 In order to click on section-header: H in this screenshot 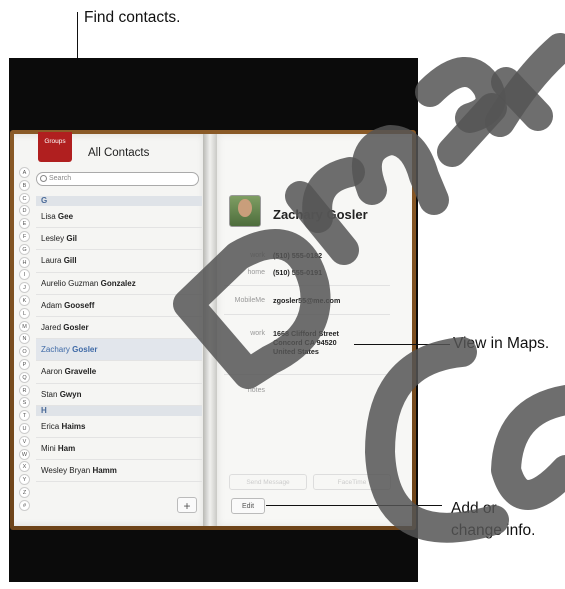, I will do `click(119, 410)`.